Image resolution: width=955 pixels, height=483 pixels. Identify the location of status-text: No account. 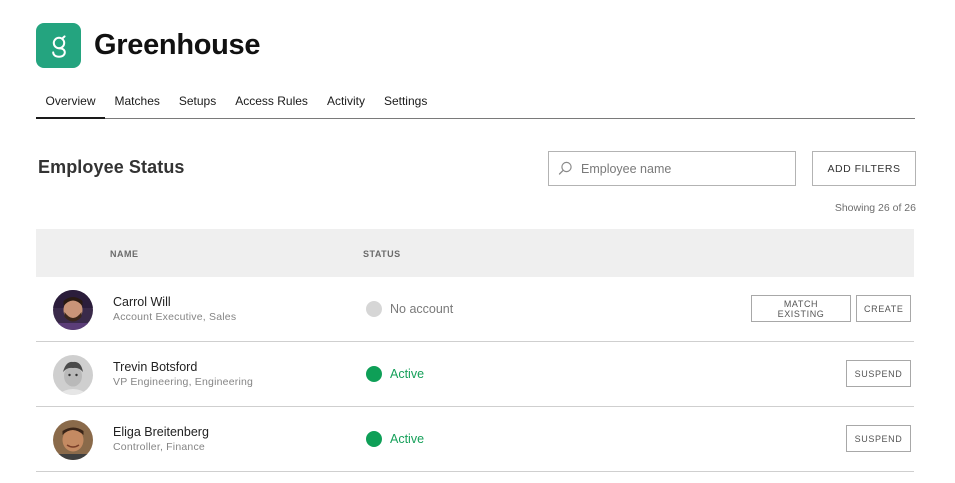
(422, 309).